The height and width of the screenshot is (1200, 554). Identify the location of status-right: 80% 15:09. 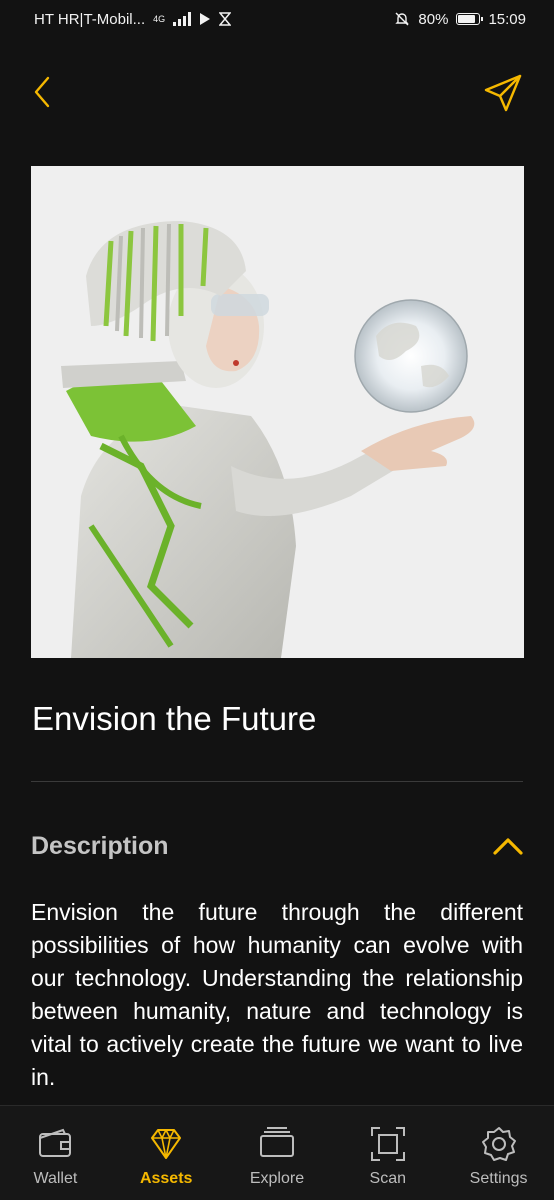
(460, 19).